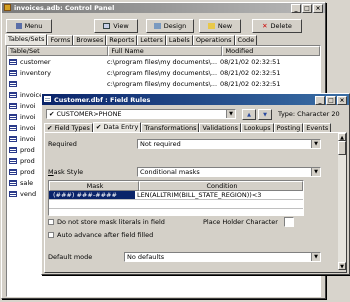 The image size is (350, 302). Describe the element at coordinates (90, 40) in the screenshot. I see `tab-browses: Browses` at that location.